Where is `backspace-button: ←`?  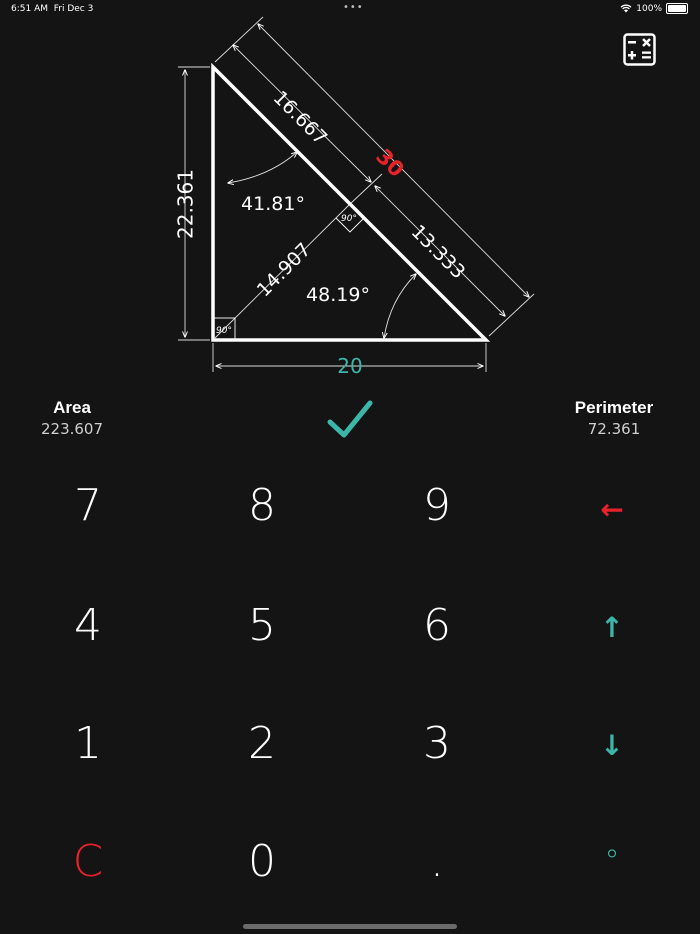 backspace-button: ← is located at coordinates (612, 509).